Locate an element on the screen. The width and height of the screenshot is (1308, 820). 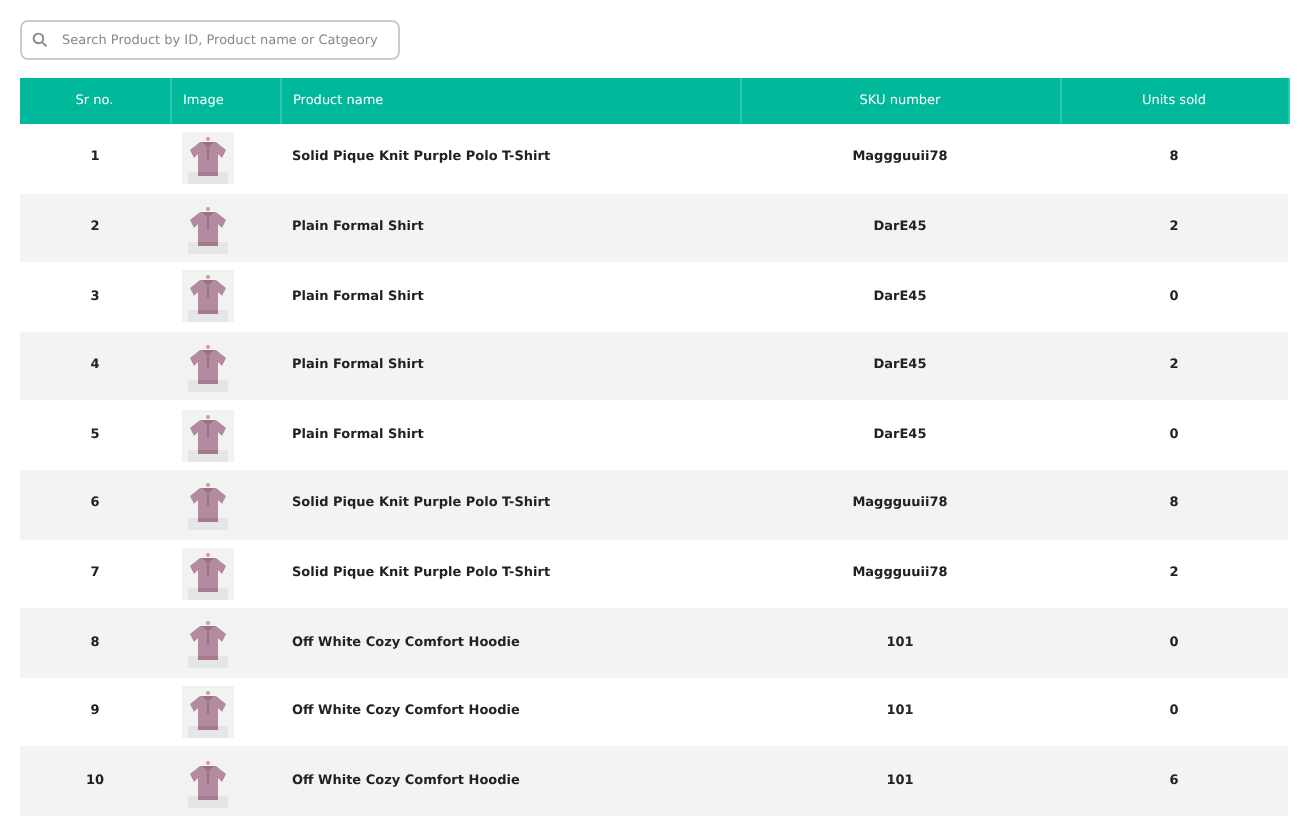
search-icon is located at coordinates (40, 40).